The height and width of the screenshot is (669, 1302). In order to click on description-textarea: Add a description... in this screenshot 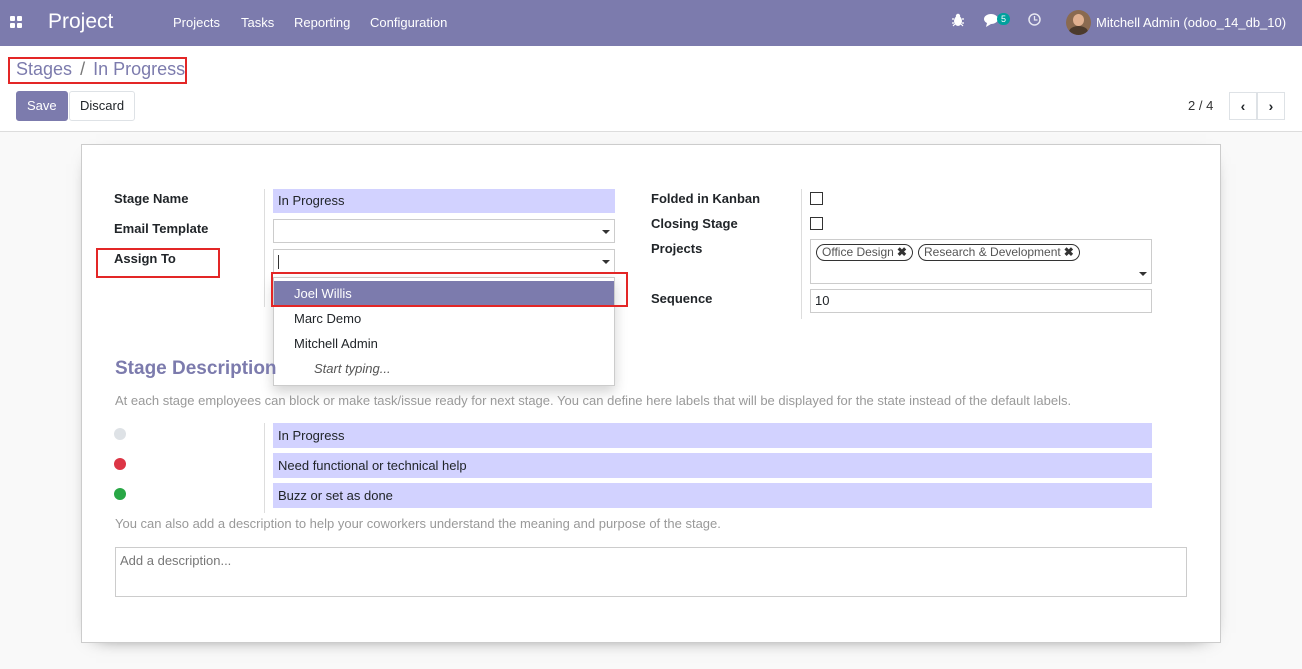, I will do `click(651, 572)`.